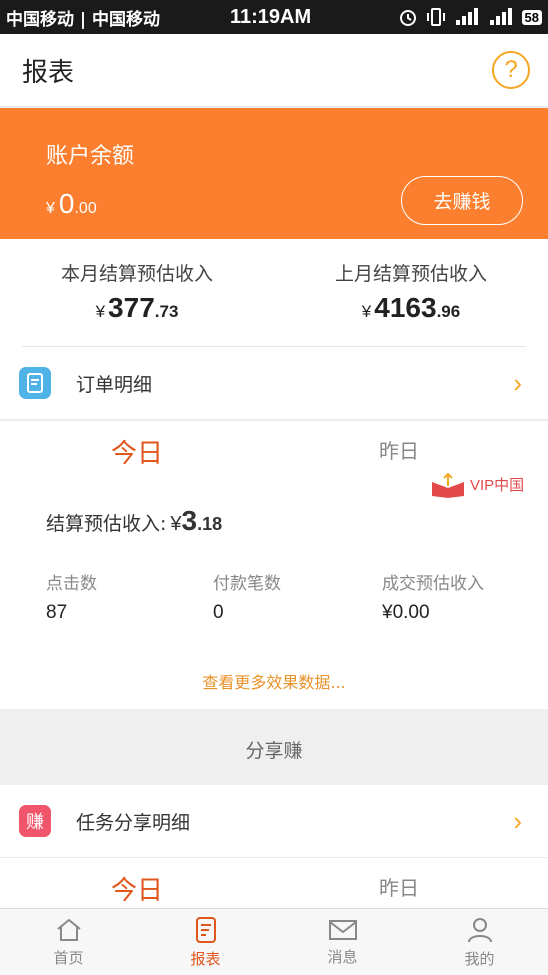  Describe the element at coordinates (176, 524) in the screenshot. I see `settle-currency: ¥` at that location.